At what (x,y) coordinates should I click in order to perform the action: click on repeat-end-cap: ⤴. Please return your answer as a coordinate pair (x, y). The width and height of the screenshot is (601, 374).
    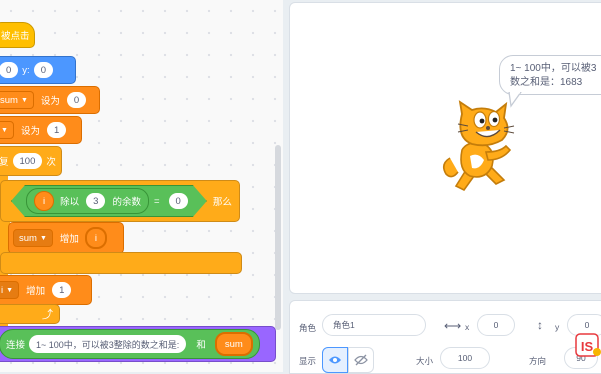
    Looking at the image, I should click on (30, 314).